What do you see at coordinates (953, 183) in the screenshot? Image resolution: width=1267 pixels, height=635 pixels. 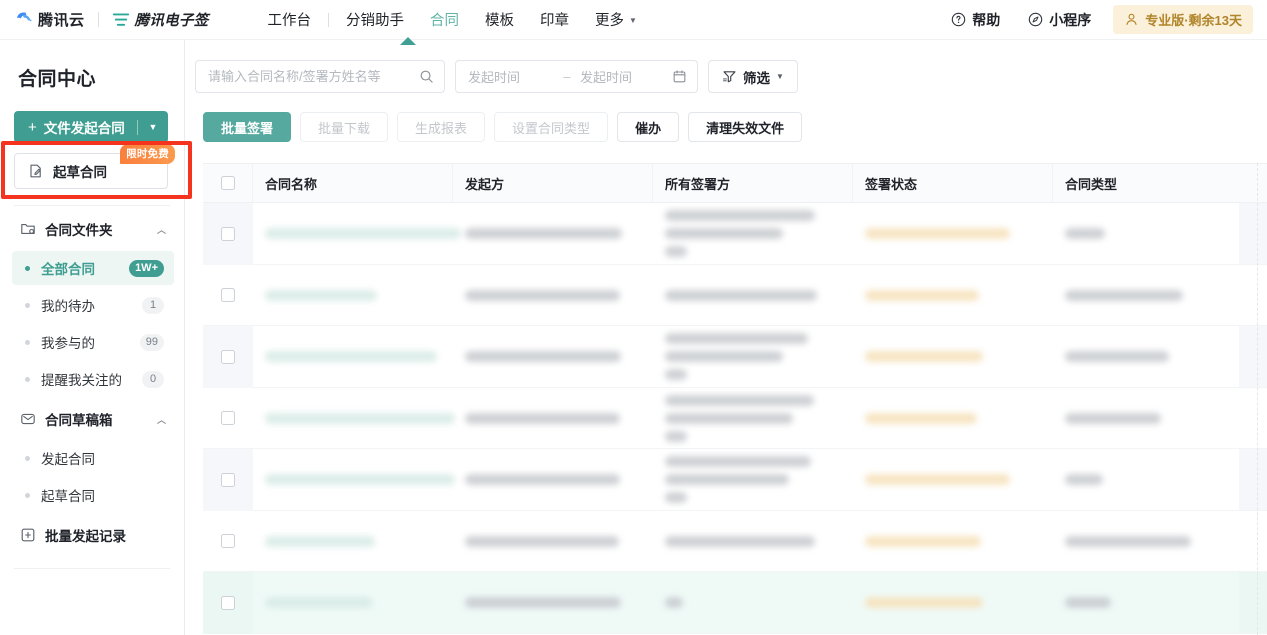 I see `column-header-status: 签署状态` at bounding box center [953, 183].